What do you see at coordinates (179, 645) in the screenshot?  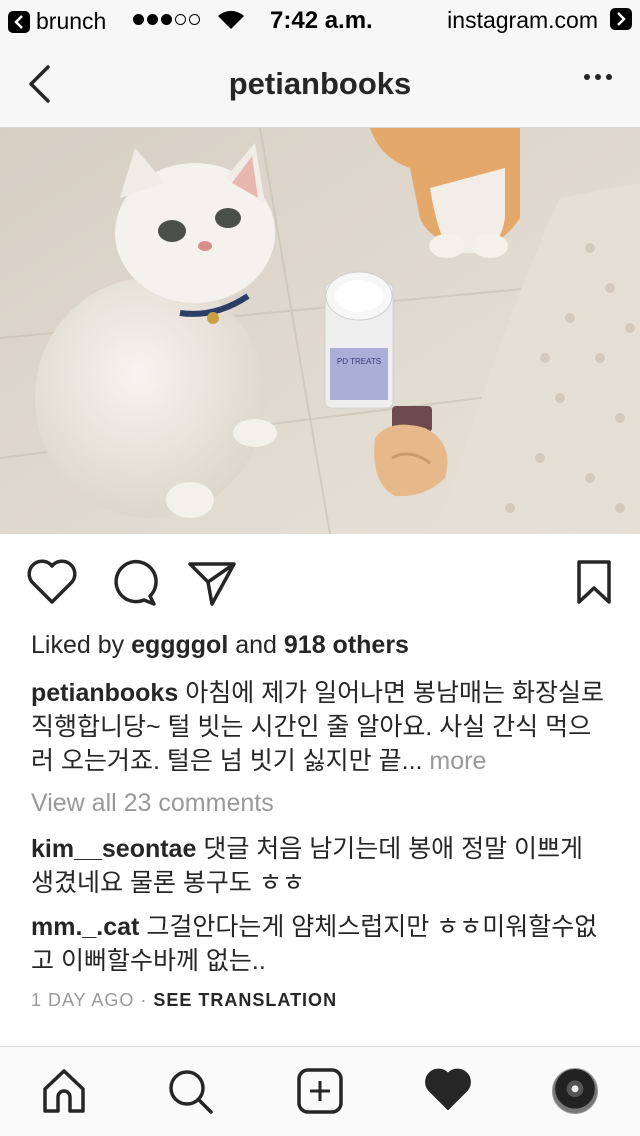 I see `liked-by-user: eggggol` at bounding box center [179, 645].